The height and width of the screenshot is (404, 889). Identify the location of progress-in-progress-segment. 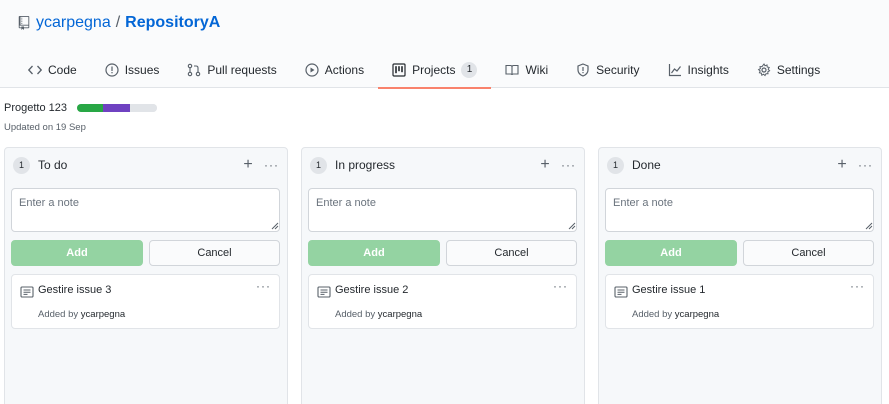
(116, 108).